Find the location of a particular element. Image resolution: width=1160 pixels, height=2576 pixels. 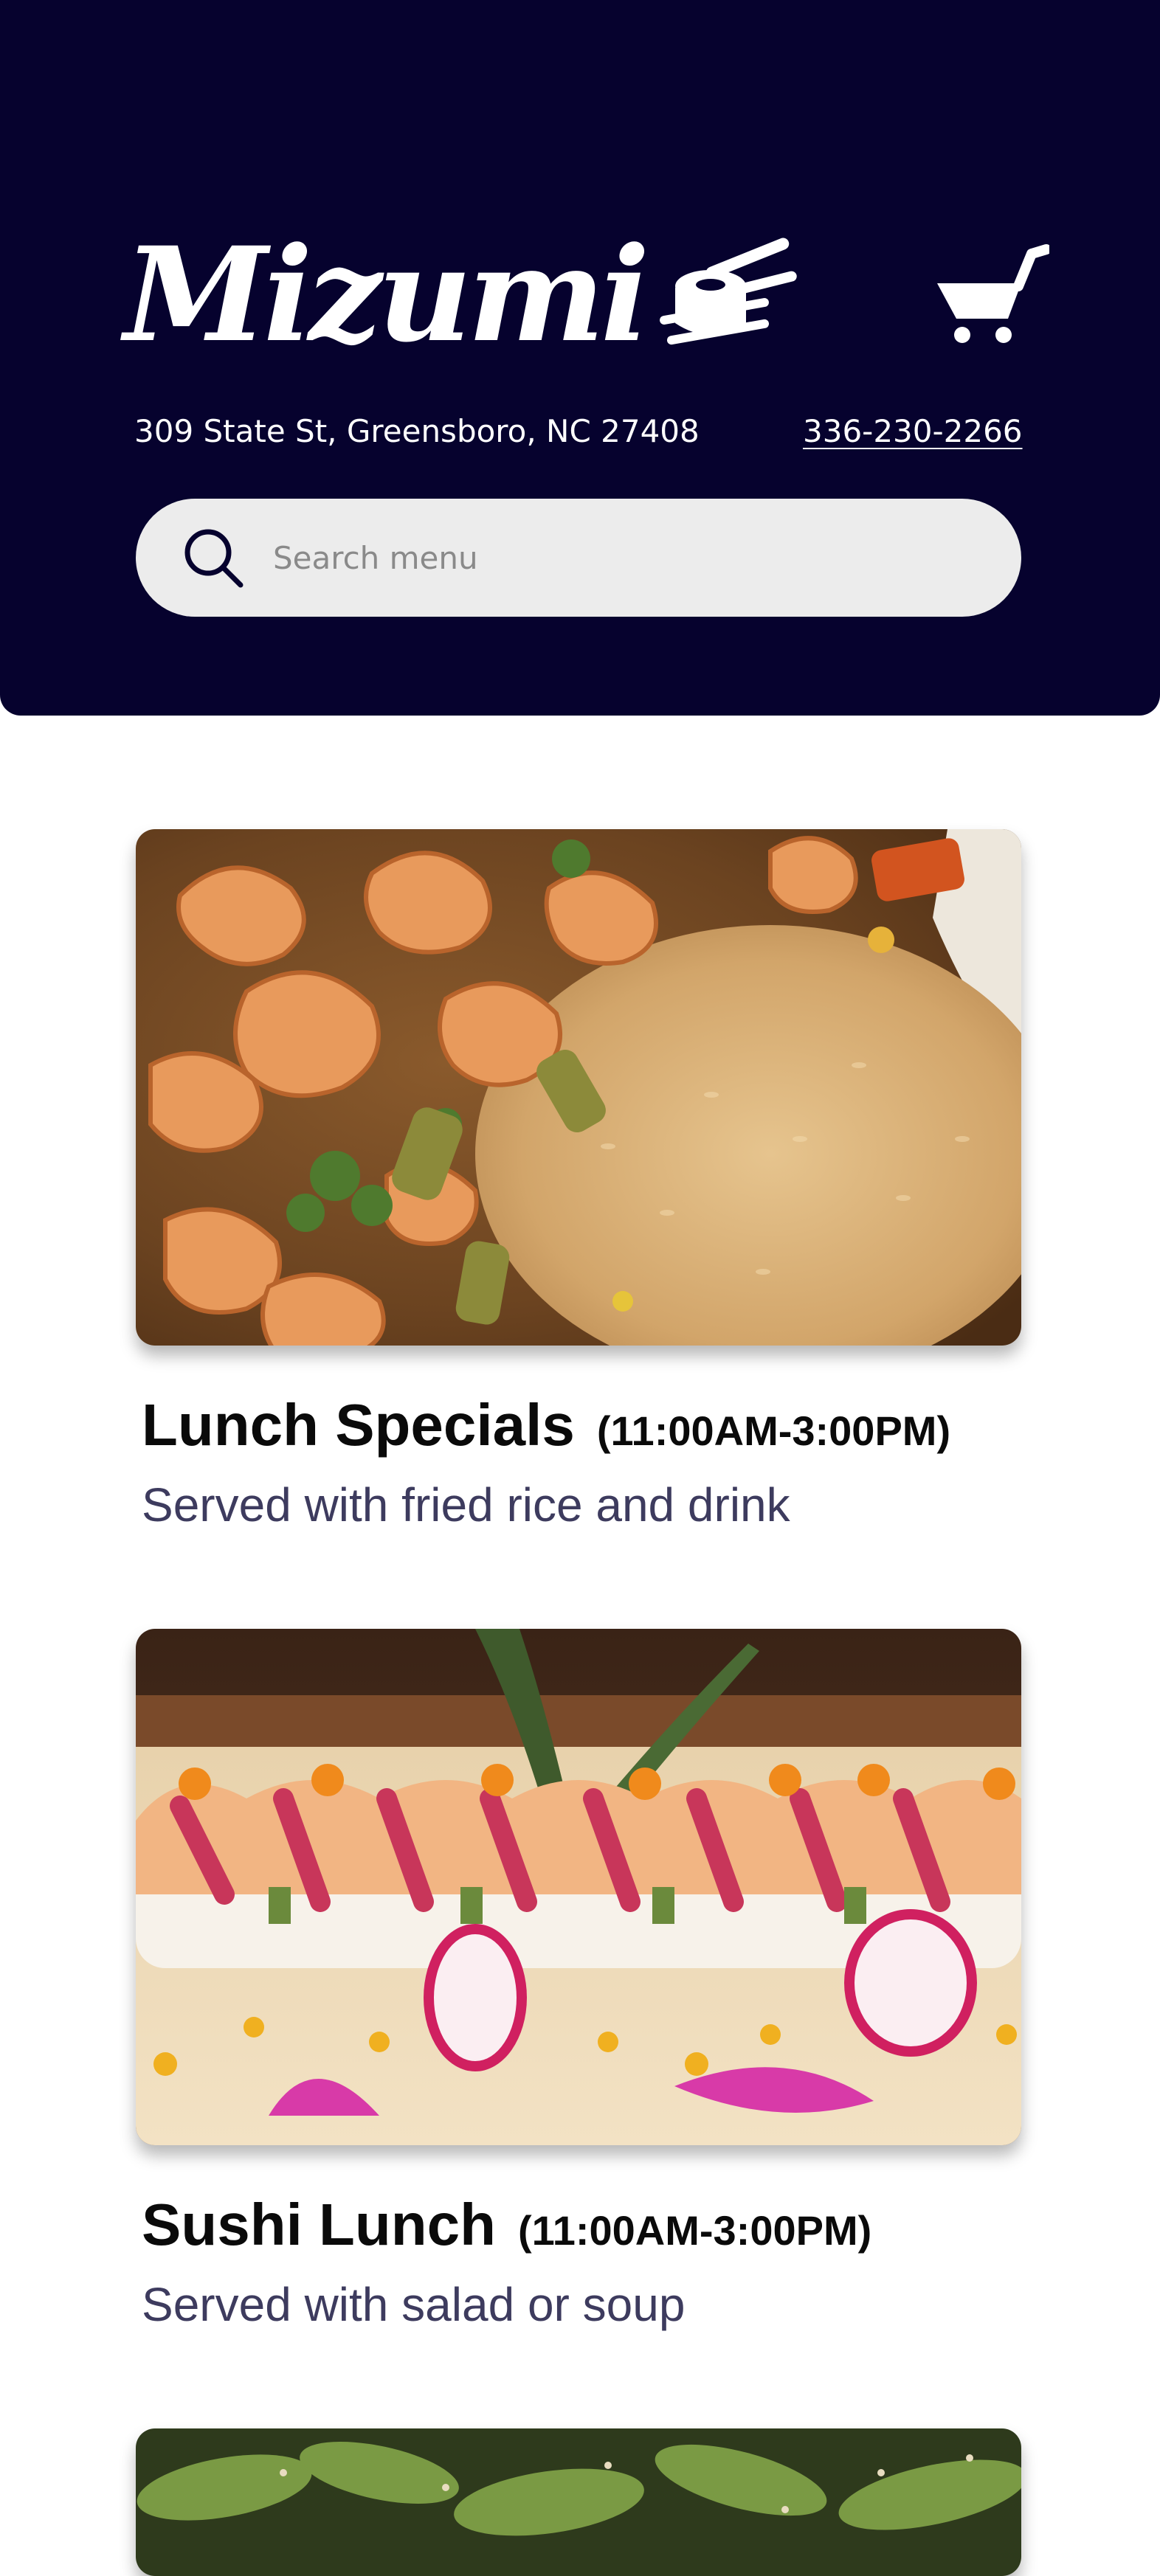

cart-icon is located at coordinates (990, 293).